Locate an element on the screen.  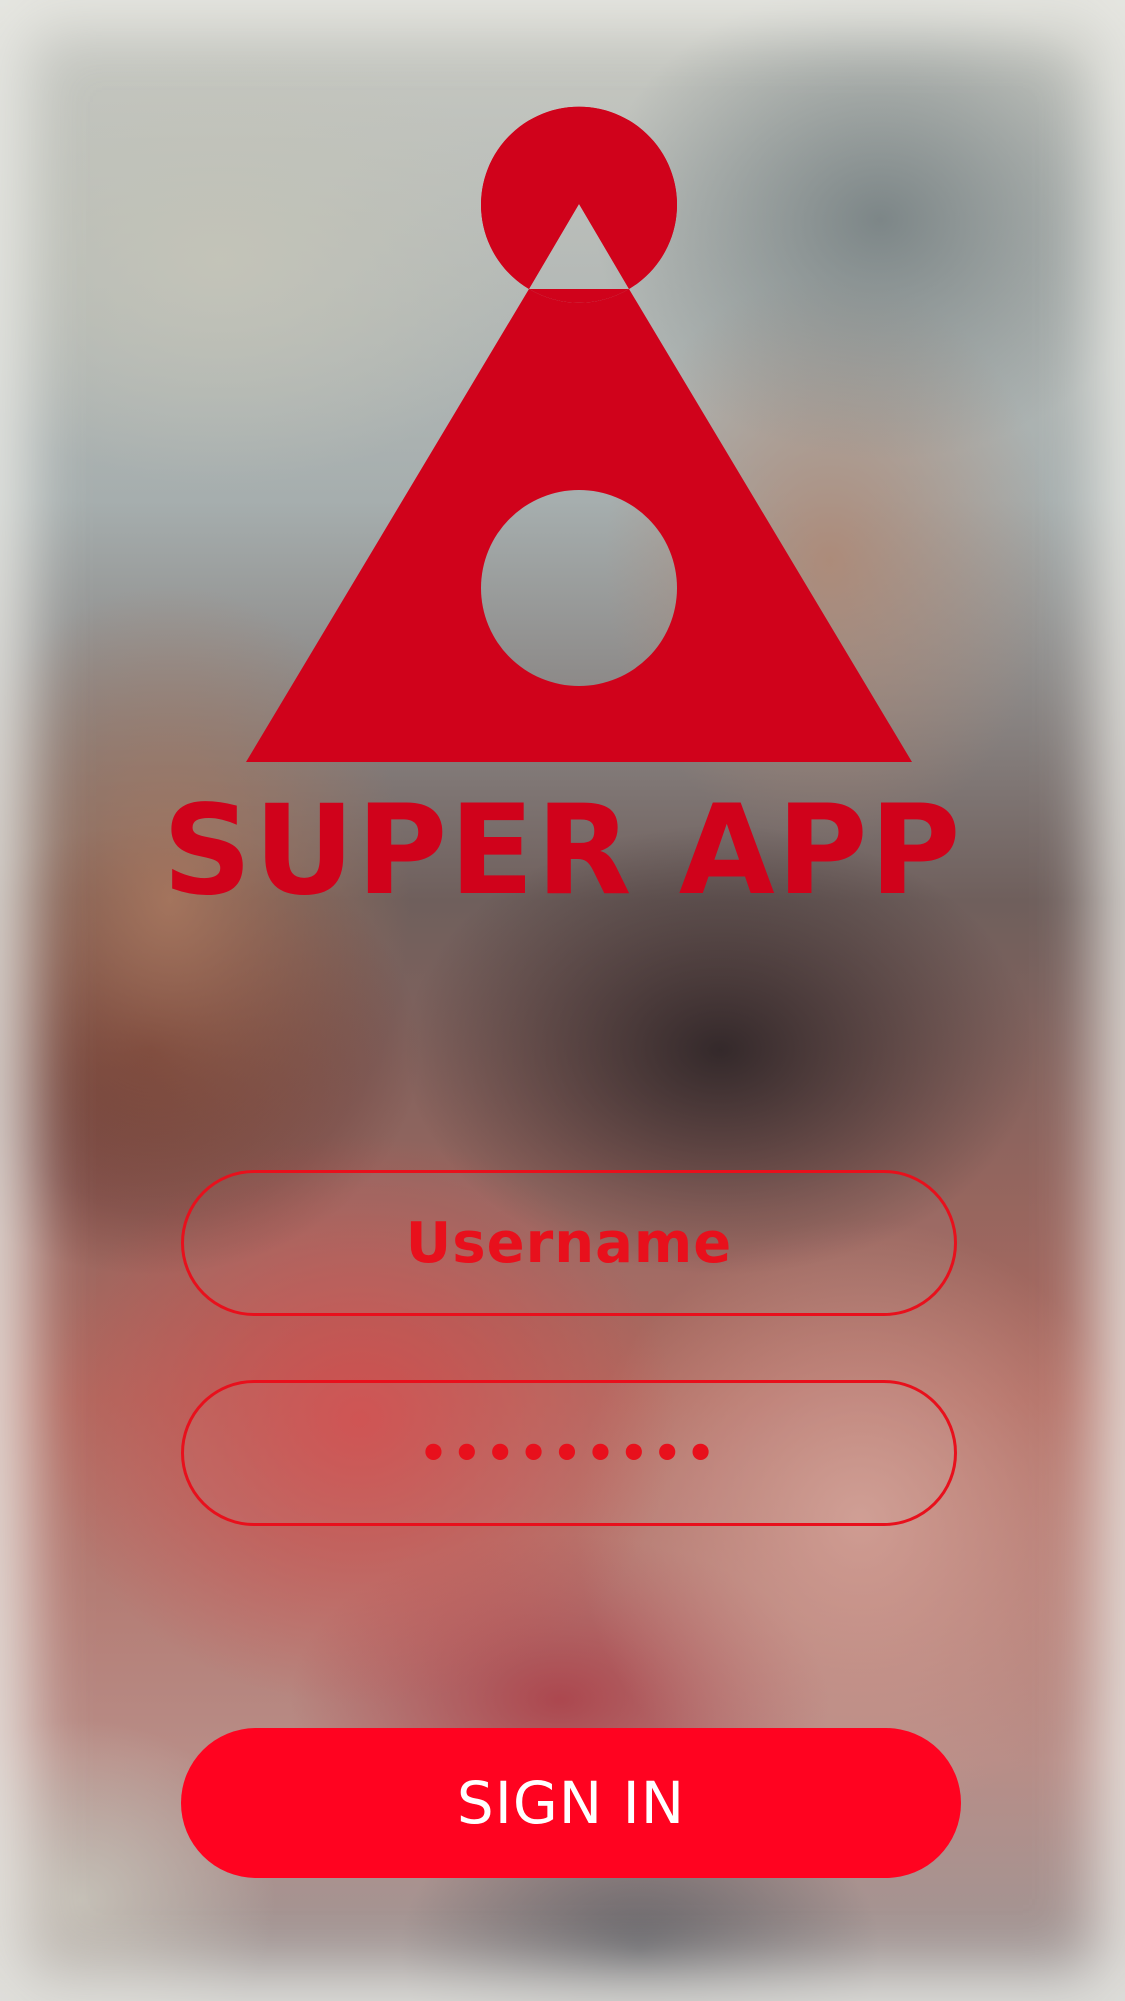
username-input is located at coordinates (569, 1243).